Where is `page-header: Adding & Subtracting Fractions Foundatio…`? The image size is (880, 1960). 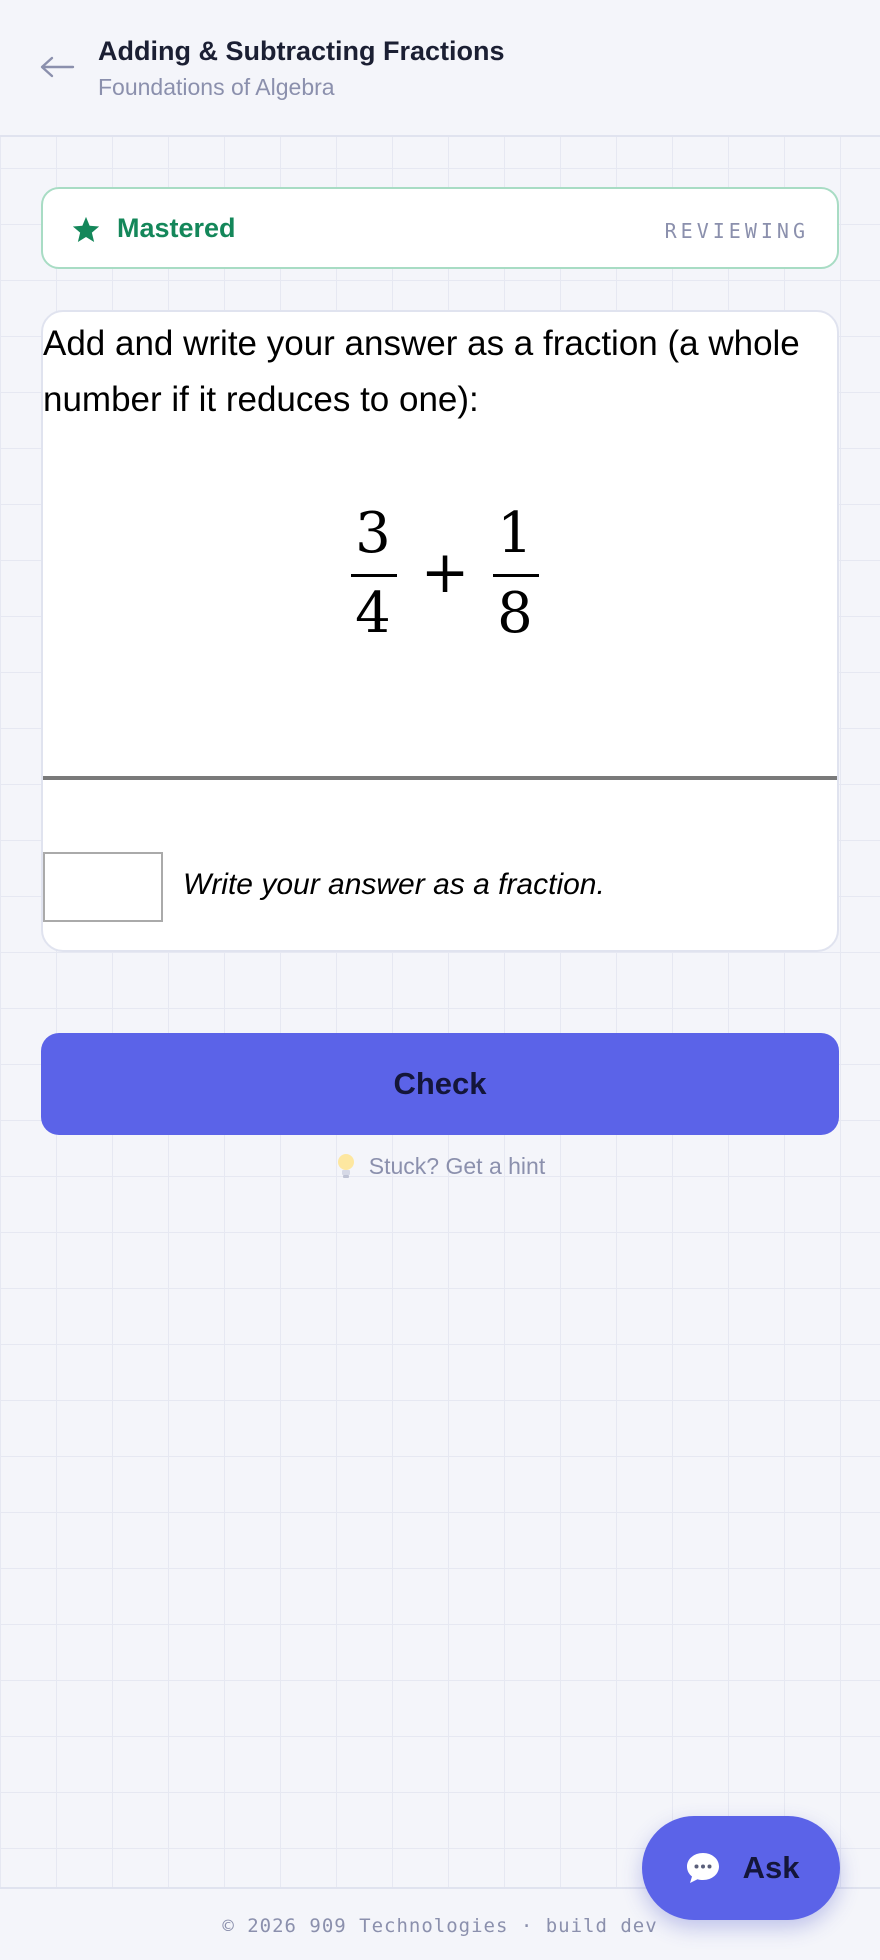
page-header: Adding & Subtracting Fractions Foundatio… is located at coordinates (440, 68).